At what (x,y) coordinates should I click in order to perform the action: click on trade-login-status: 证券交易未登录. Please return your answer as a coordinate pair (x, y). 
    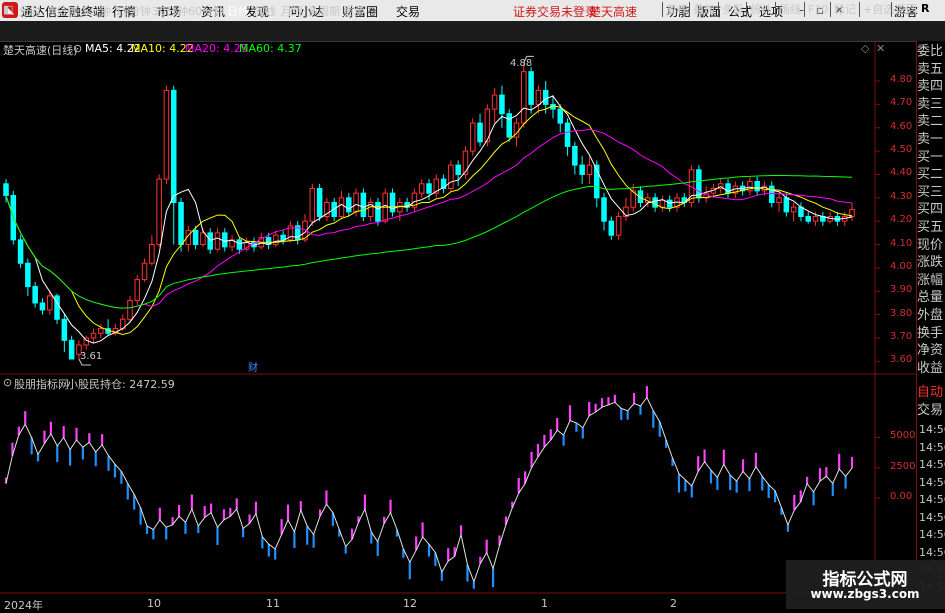
    Looking at the image, I should click on (555, 11).